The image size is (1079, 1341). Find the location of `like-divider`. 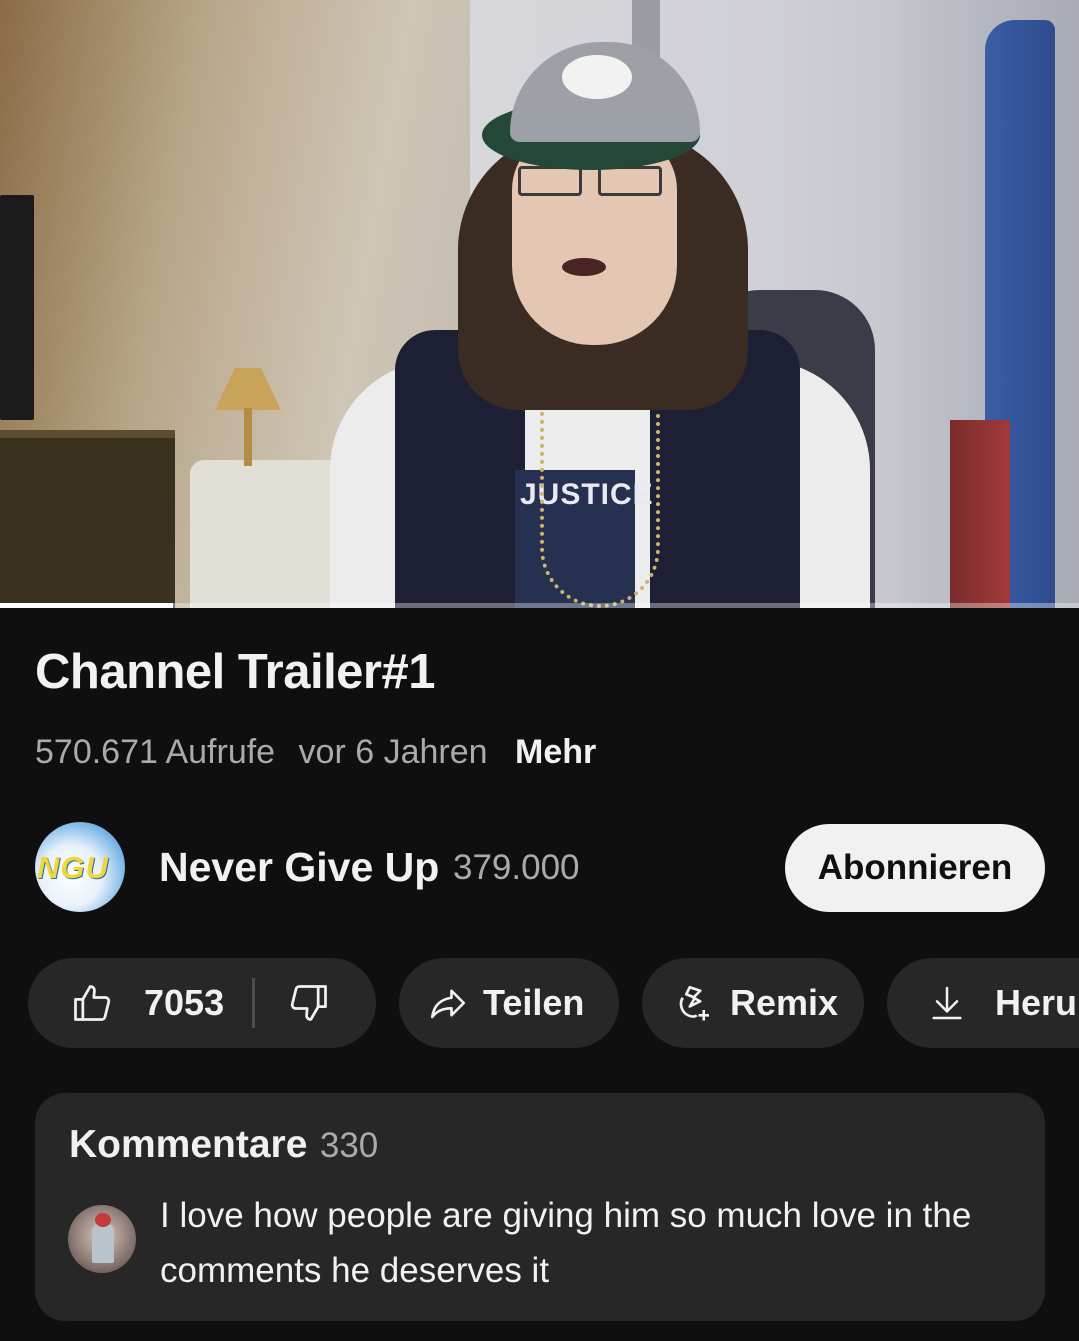

like-divider is located at coordinates (254, 1003).